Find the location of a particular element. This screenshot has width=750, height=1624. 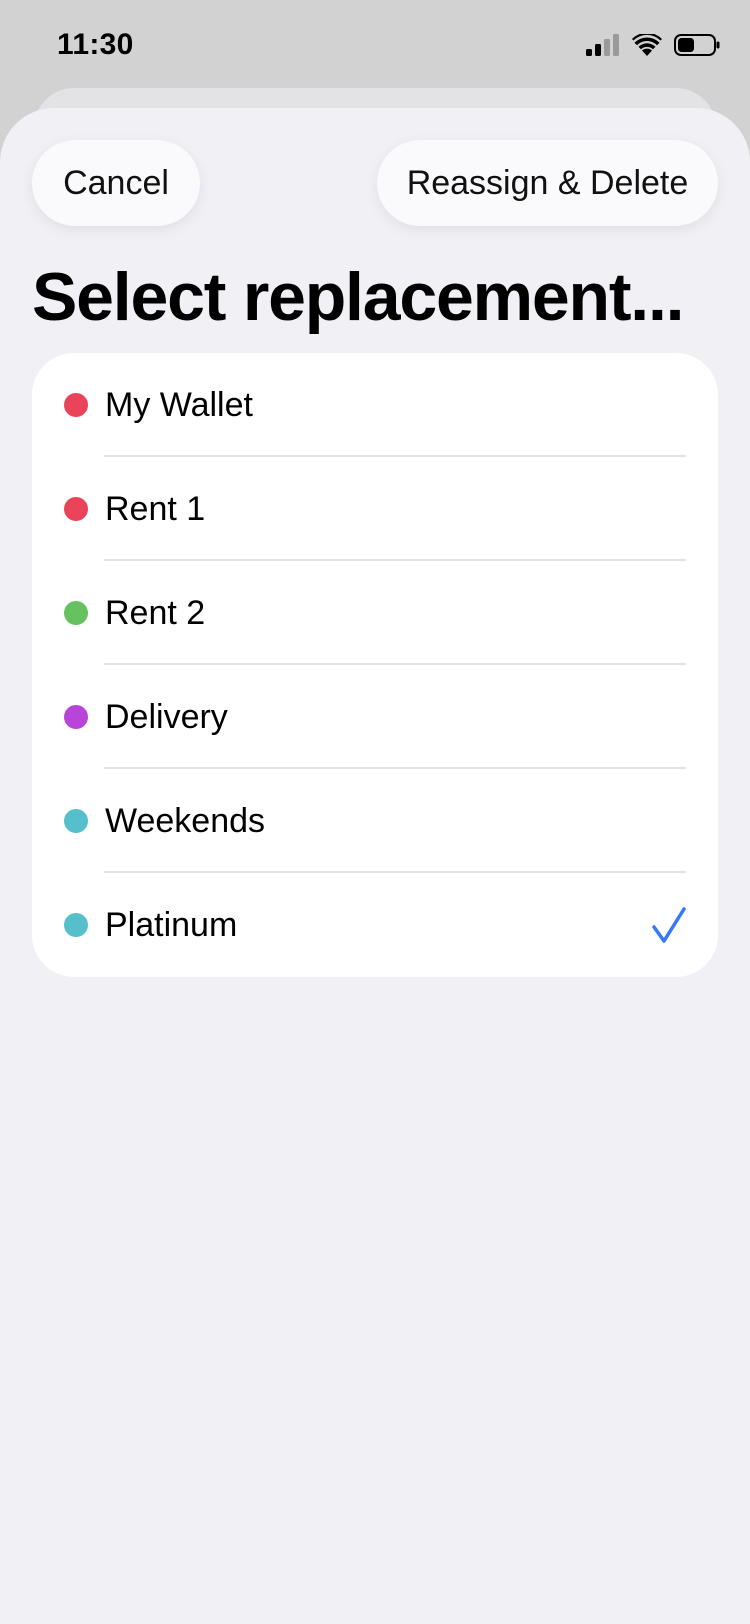

list-item-label: Delivery is located at coordinates (166, 717).